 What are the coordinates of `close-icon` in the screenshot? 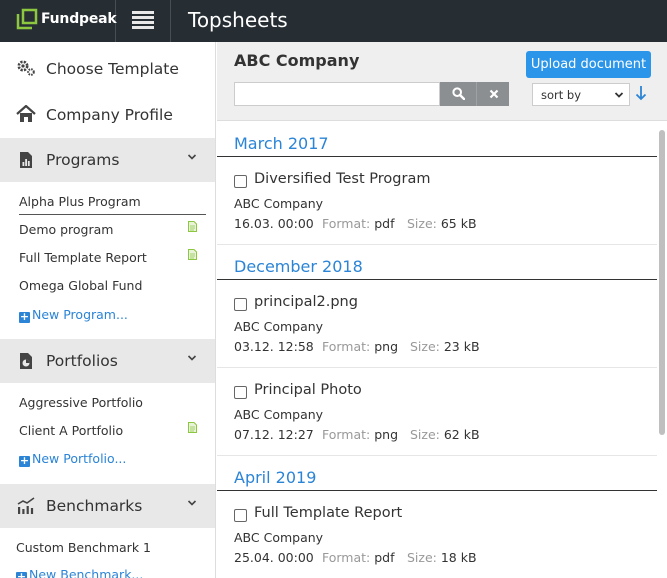 It's located at (494, 94).